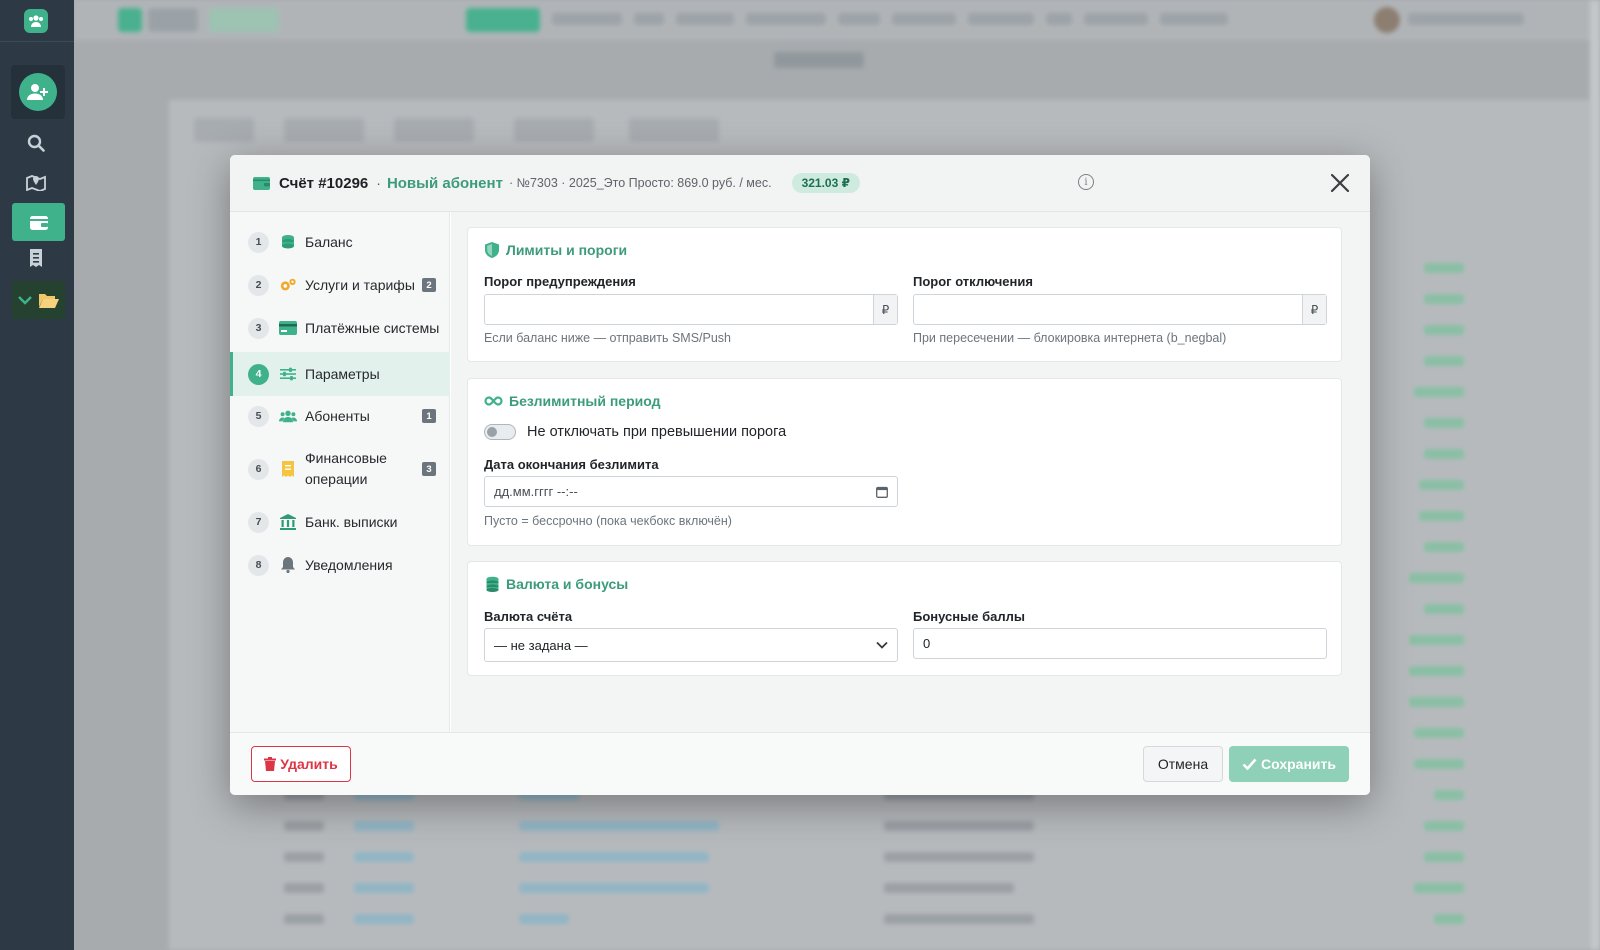 The width and height of the screenshot is (1600, 950). I want to click on user-plus-icon, so click(38, 92).